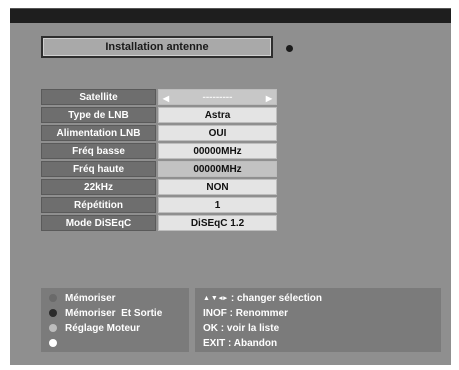 The height and width of the screenshot is (370, 459). I want to click on legend-item-memoriser: Mémoriser, so click(82, 298).